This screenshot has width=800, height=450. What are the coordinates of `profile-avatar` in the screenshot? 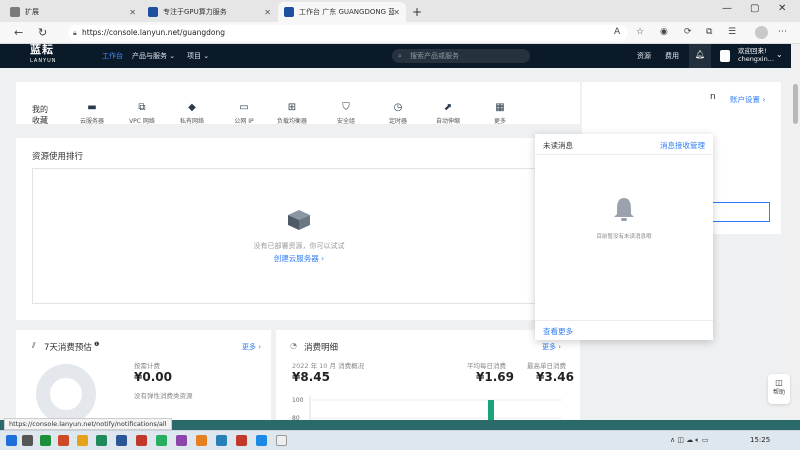 It's located at (761, 32).